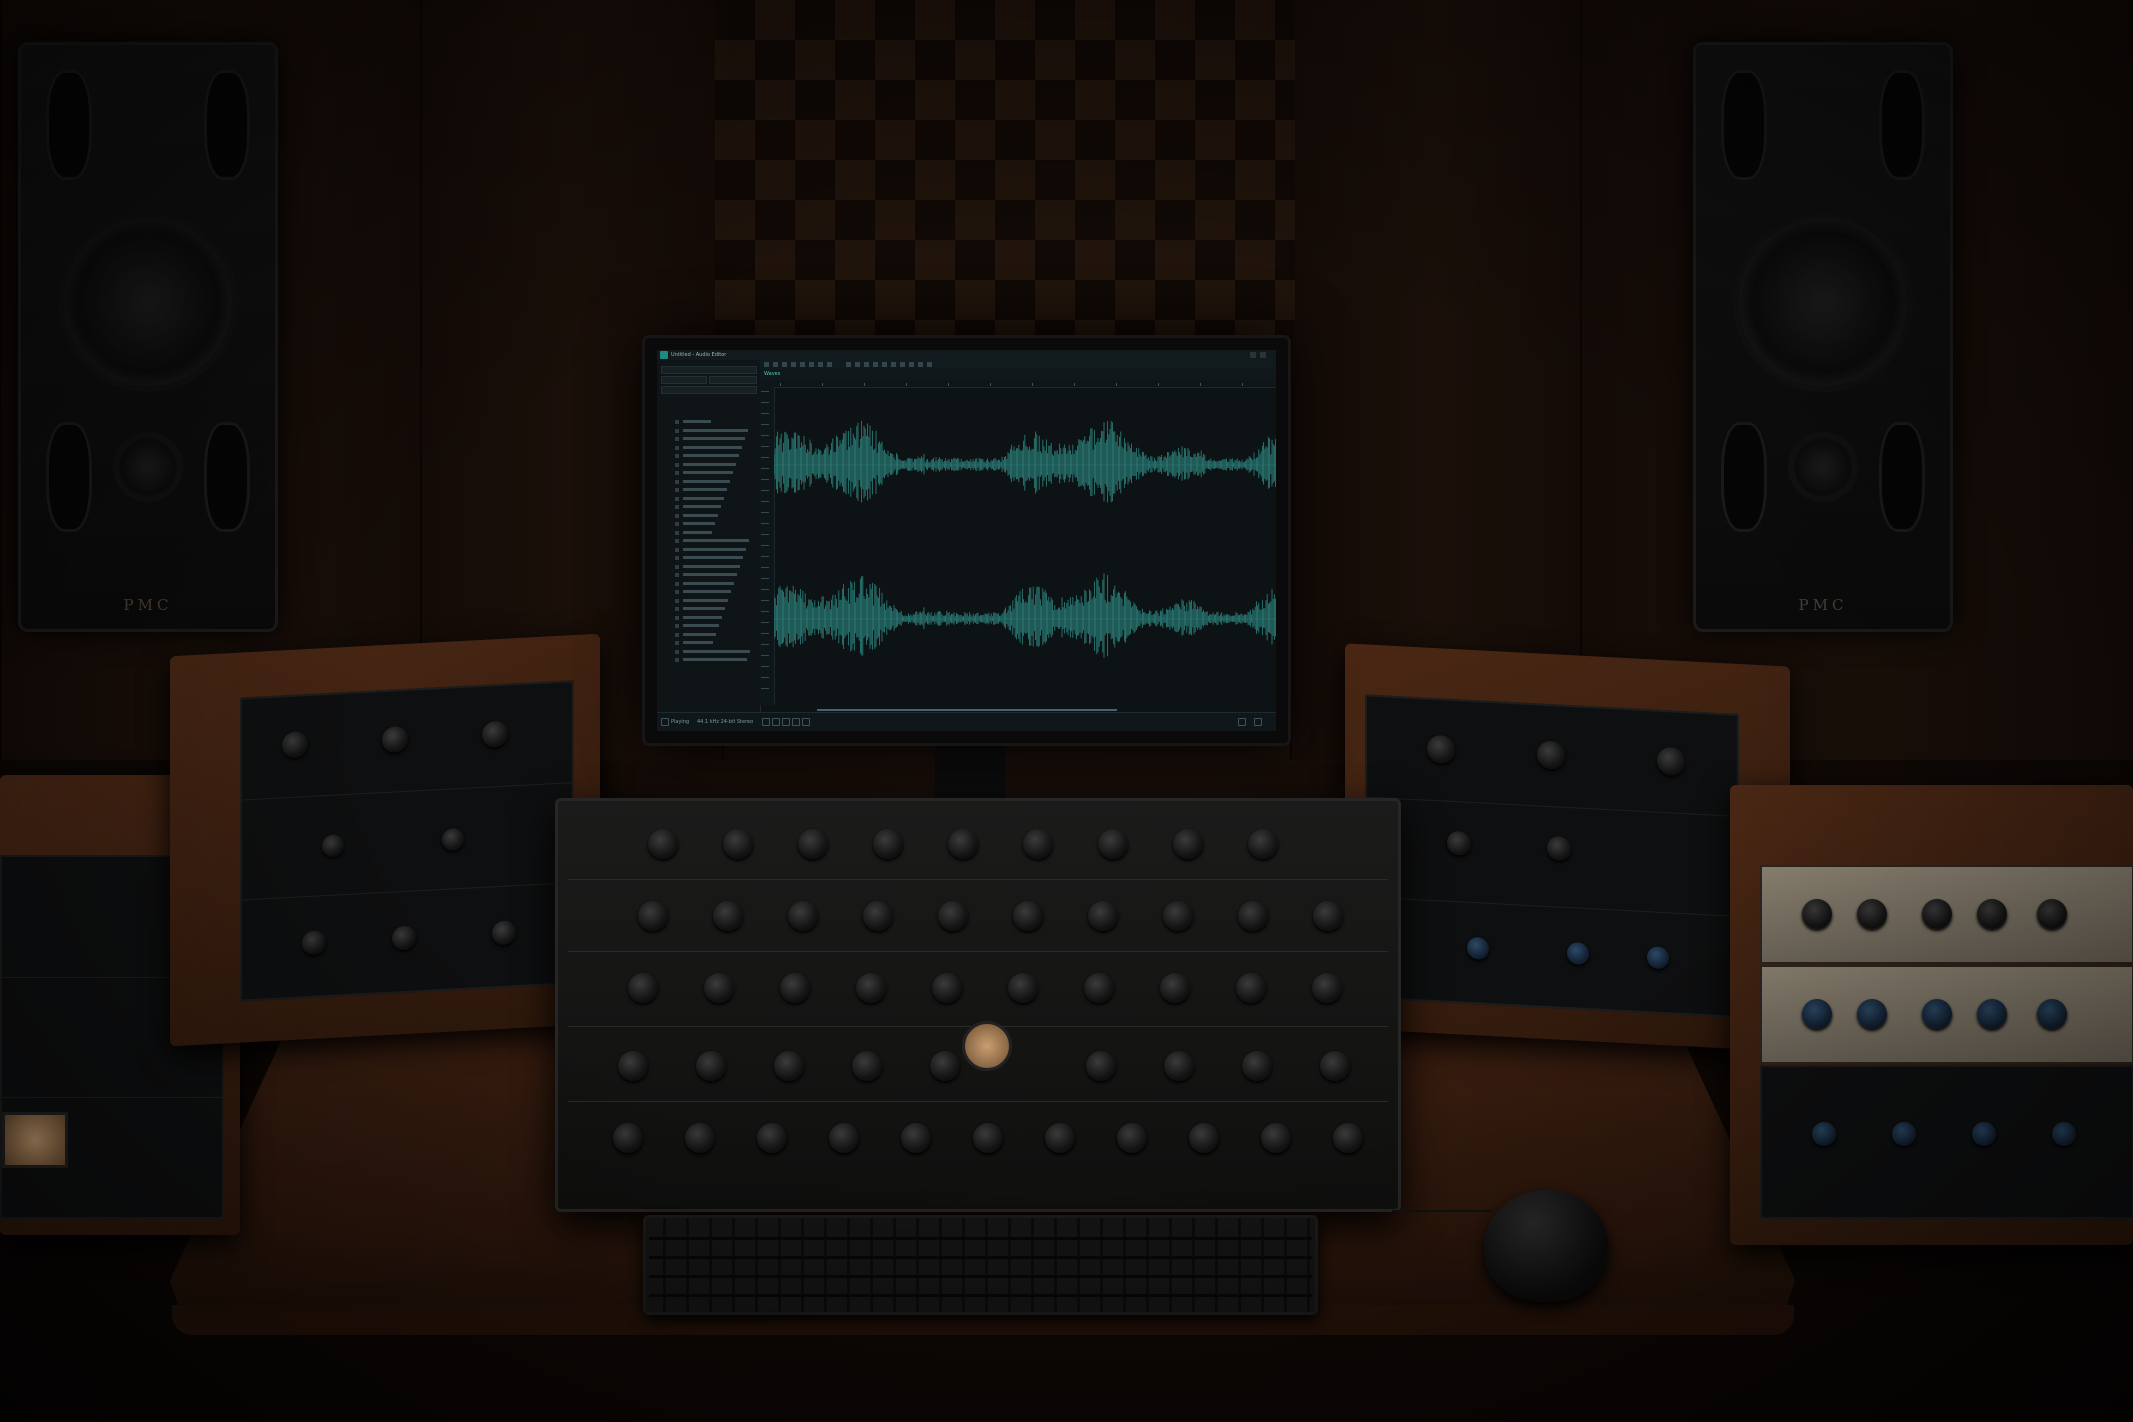  Describe the element at coordinates (967, 710) in the screenshot. I see `horizontal-scrollbar` at that location.